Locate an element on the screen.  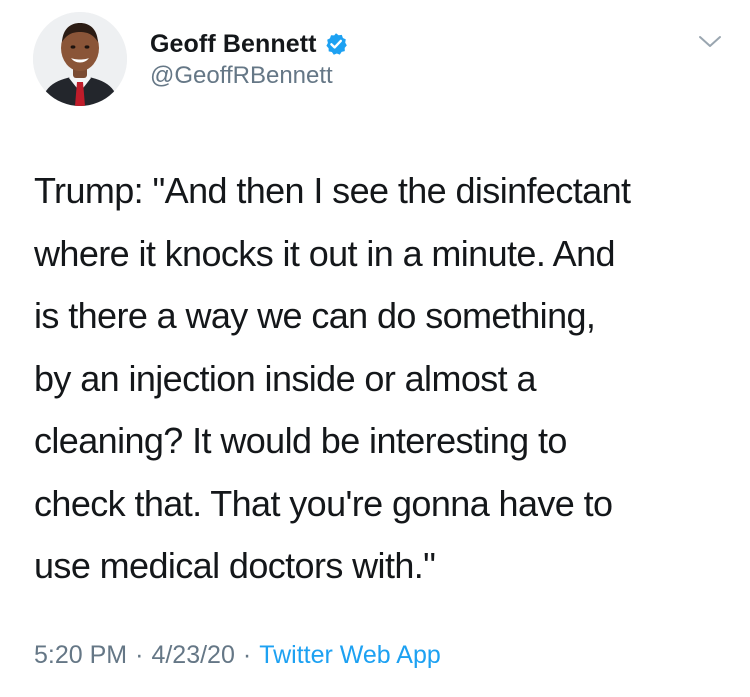
display-name: Geoff Bennett is located at coordinates (233, 44).